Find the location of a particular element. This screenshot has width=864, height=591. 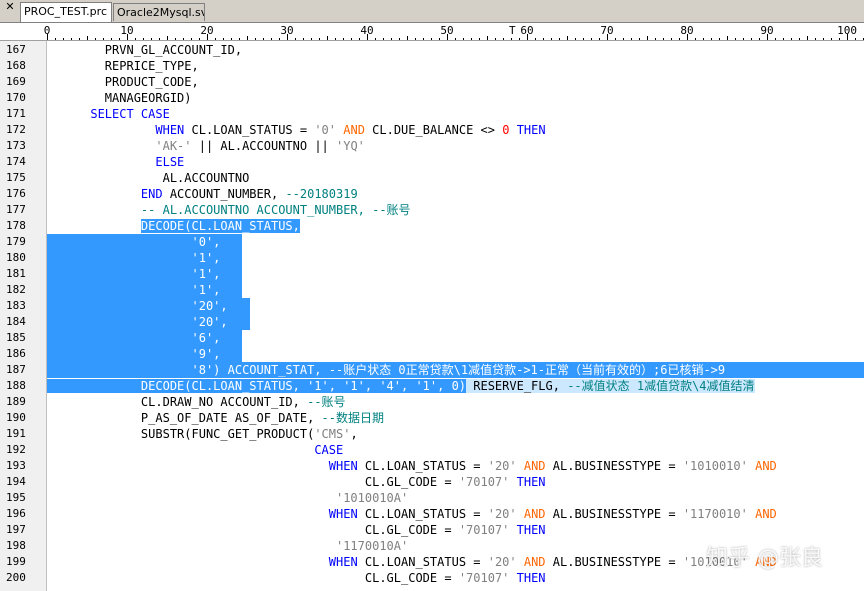

line-number: 173 is located at coordinates (16, 145).